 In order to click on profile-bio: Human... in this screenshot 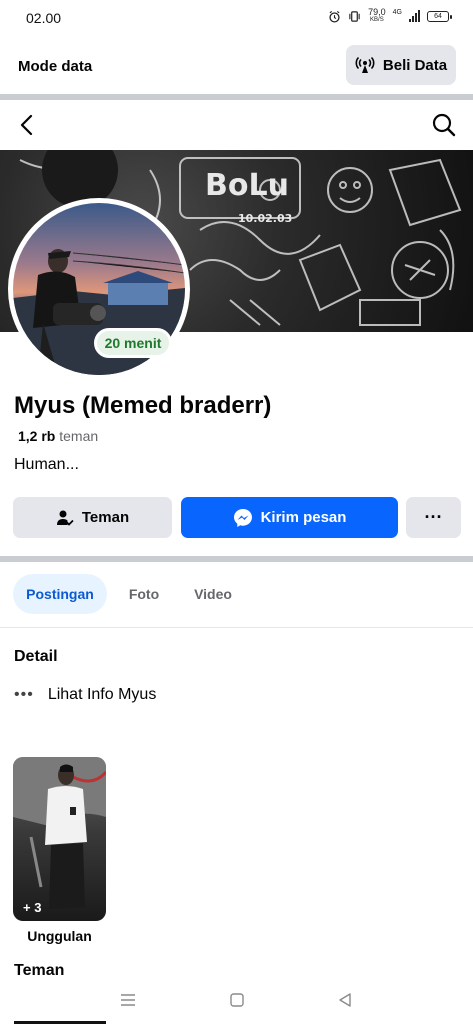, I will do `click(46, 464)`.